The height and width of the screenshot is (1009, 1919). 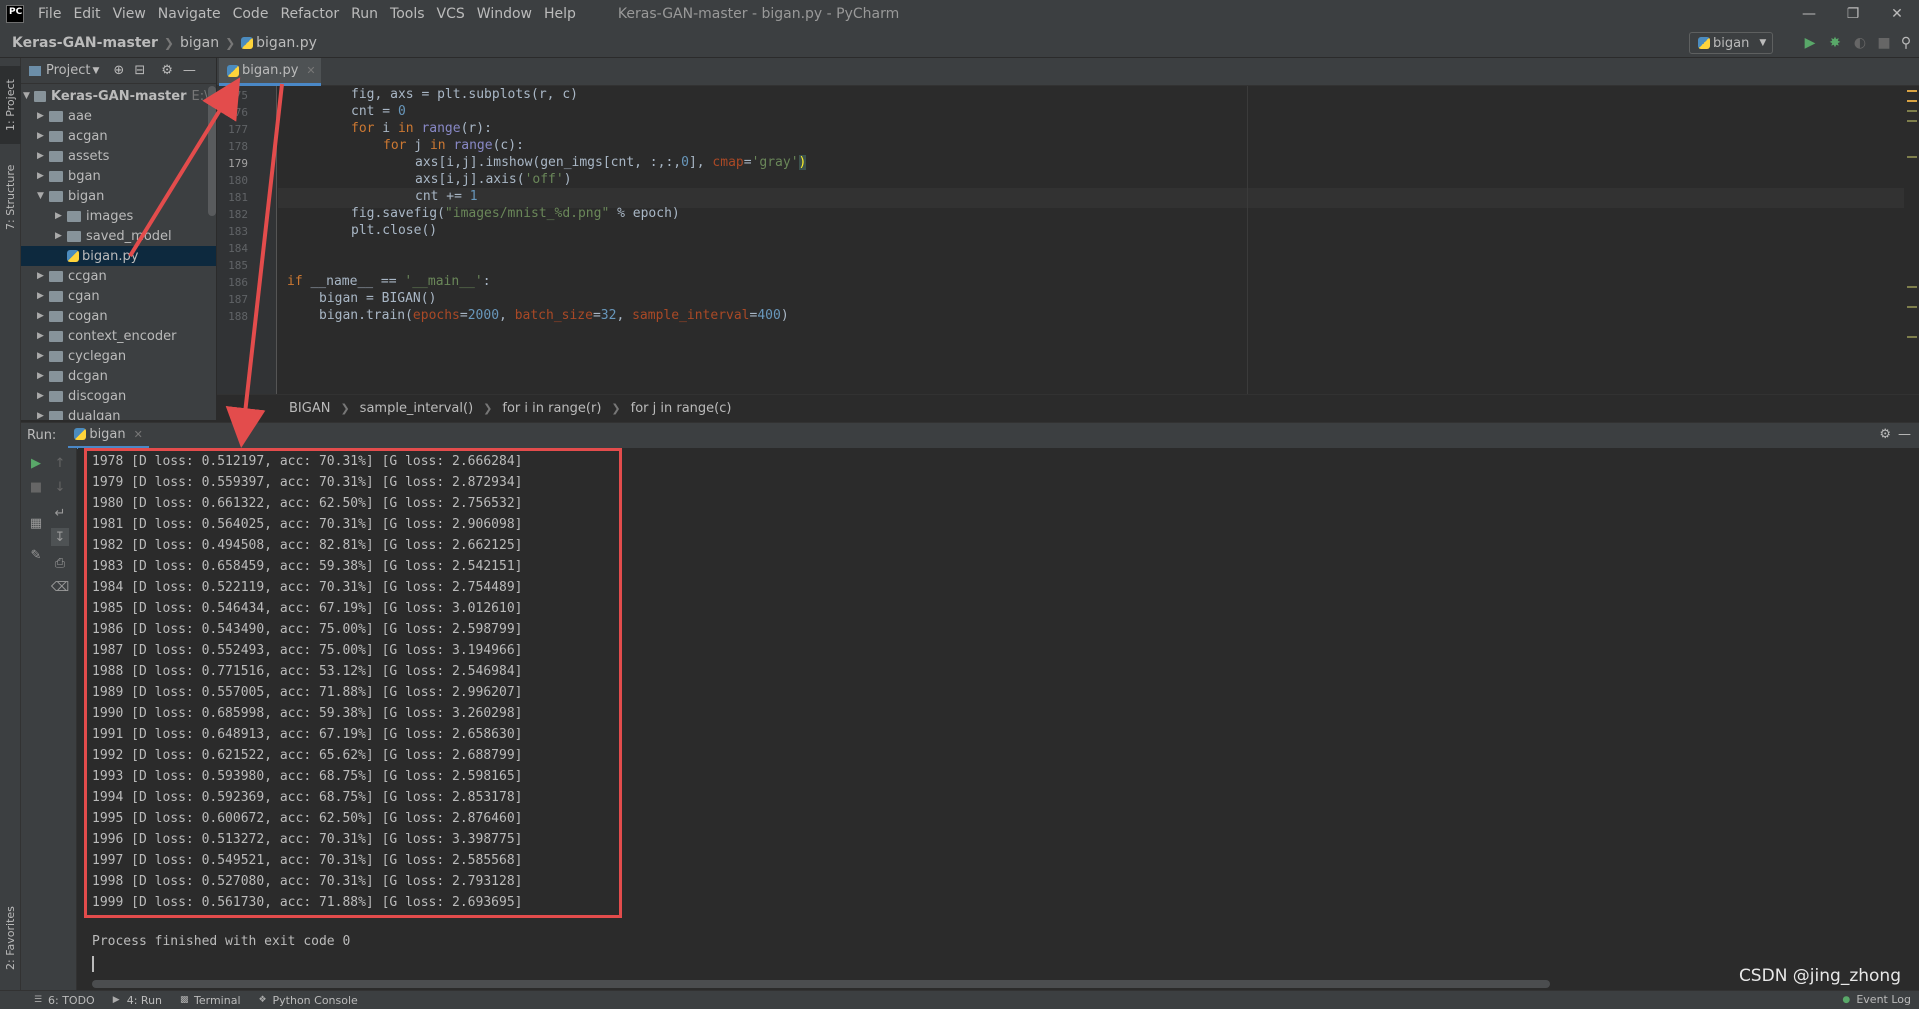 I want to click on restore-icon: ❐, so click(x=1853, y=14).